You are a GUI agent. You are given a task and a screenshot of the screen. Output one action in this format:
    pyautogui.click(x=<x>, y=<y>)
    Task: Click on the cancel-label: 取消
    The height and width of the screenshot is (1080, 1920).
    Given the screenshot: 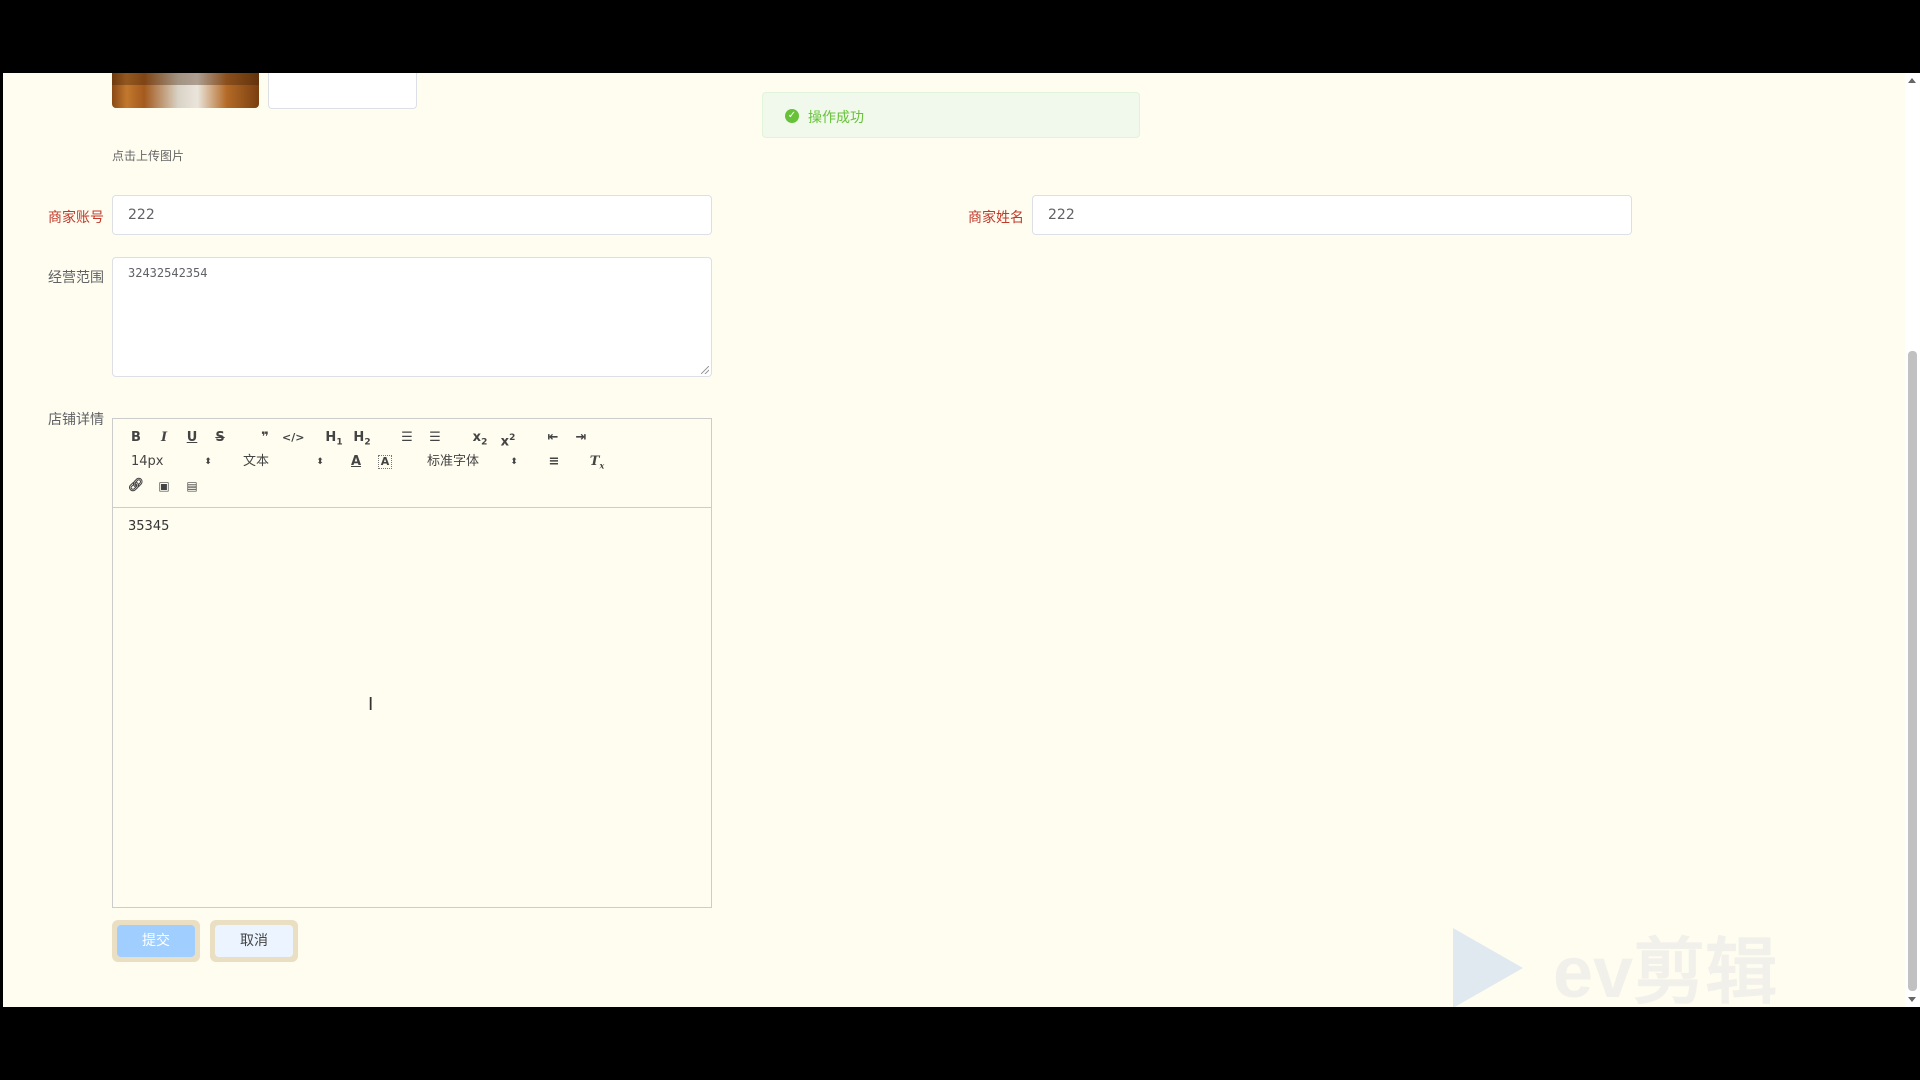 What is the action you would take?
    pyautogui.click(x=254, y=941)
    